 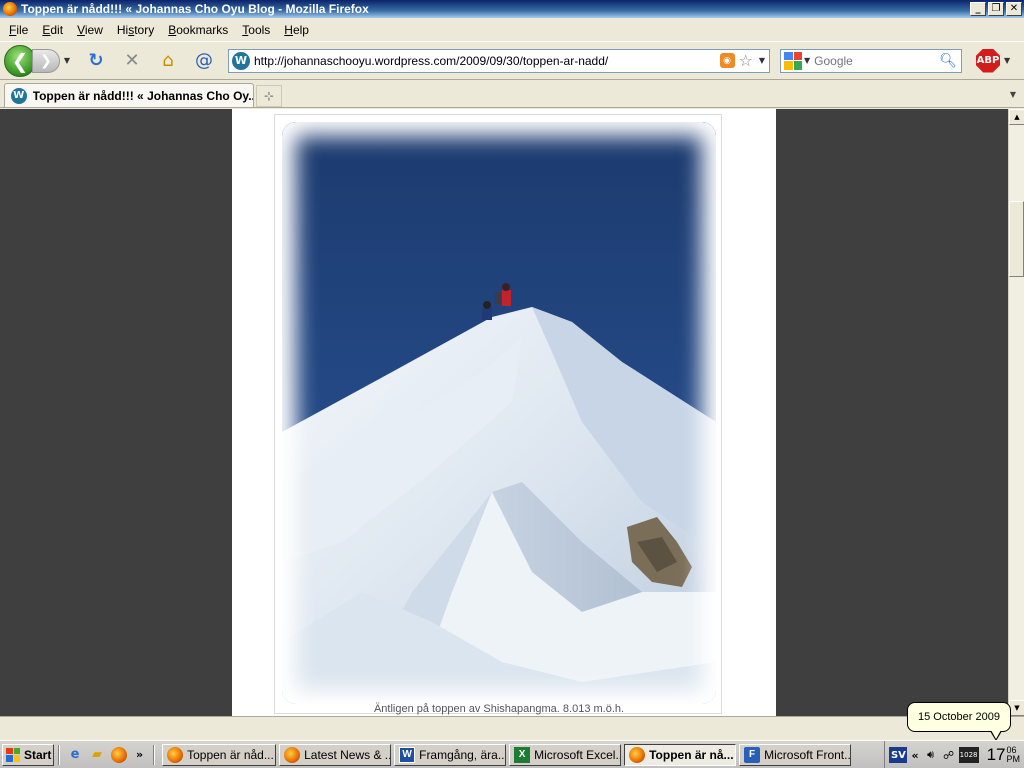 What do you see at coordinates (67, 60) in the screenshot?
I see `history-dropdown-icon: ▼` at bounding box center [67, 60].